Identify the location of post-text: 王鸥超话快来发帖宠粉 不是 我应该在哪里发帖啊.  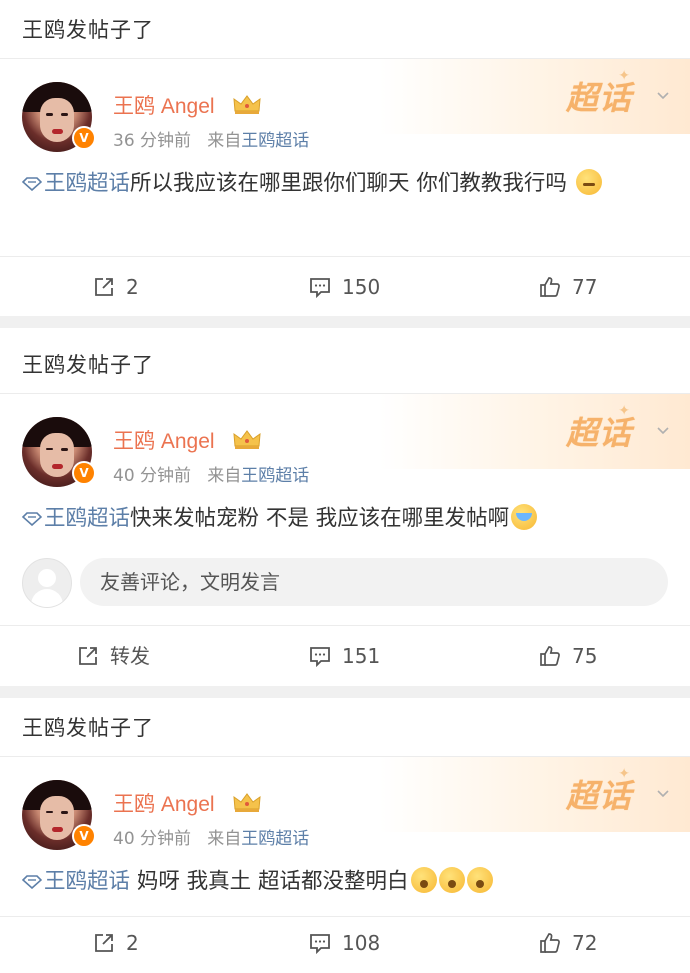
(346, 519).